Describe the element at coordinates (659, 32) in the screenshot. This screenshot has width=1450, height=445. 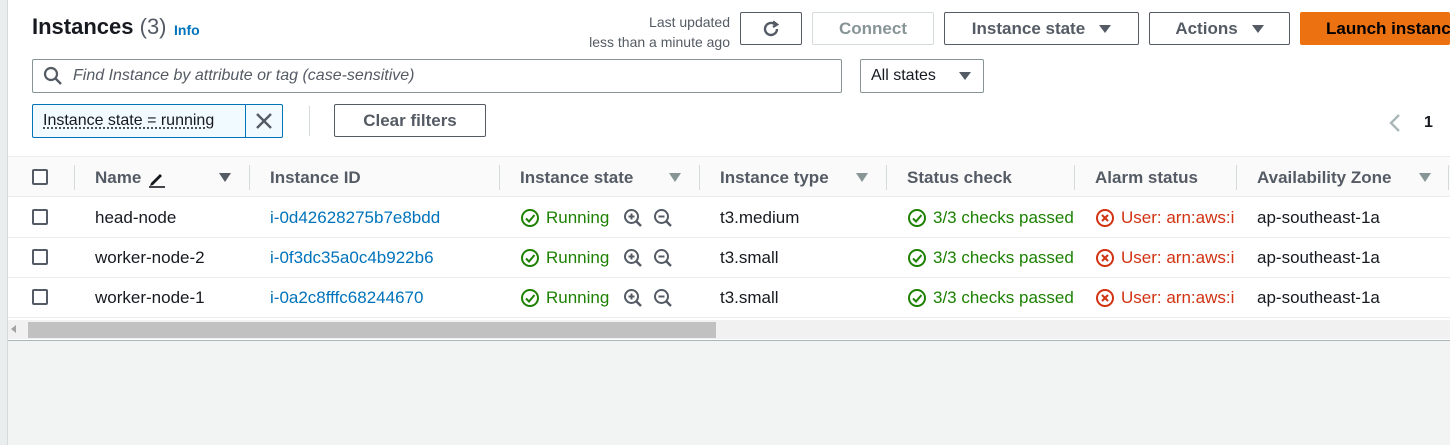
I see `last-updated: Last updated less than a minute ago` at that location.